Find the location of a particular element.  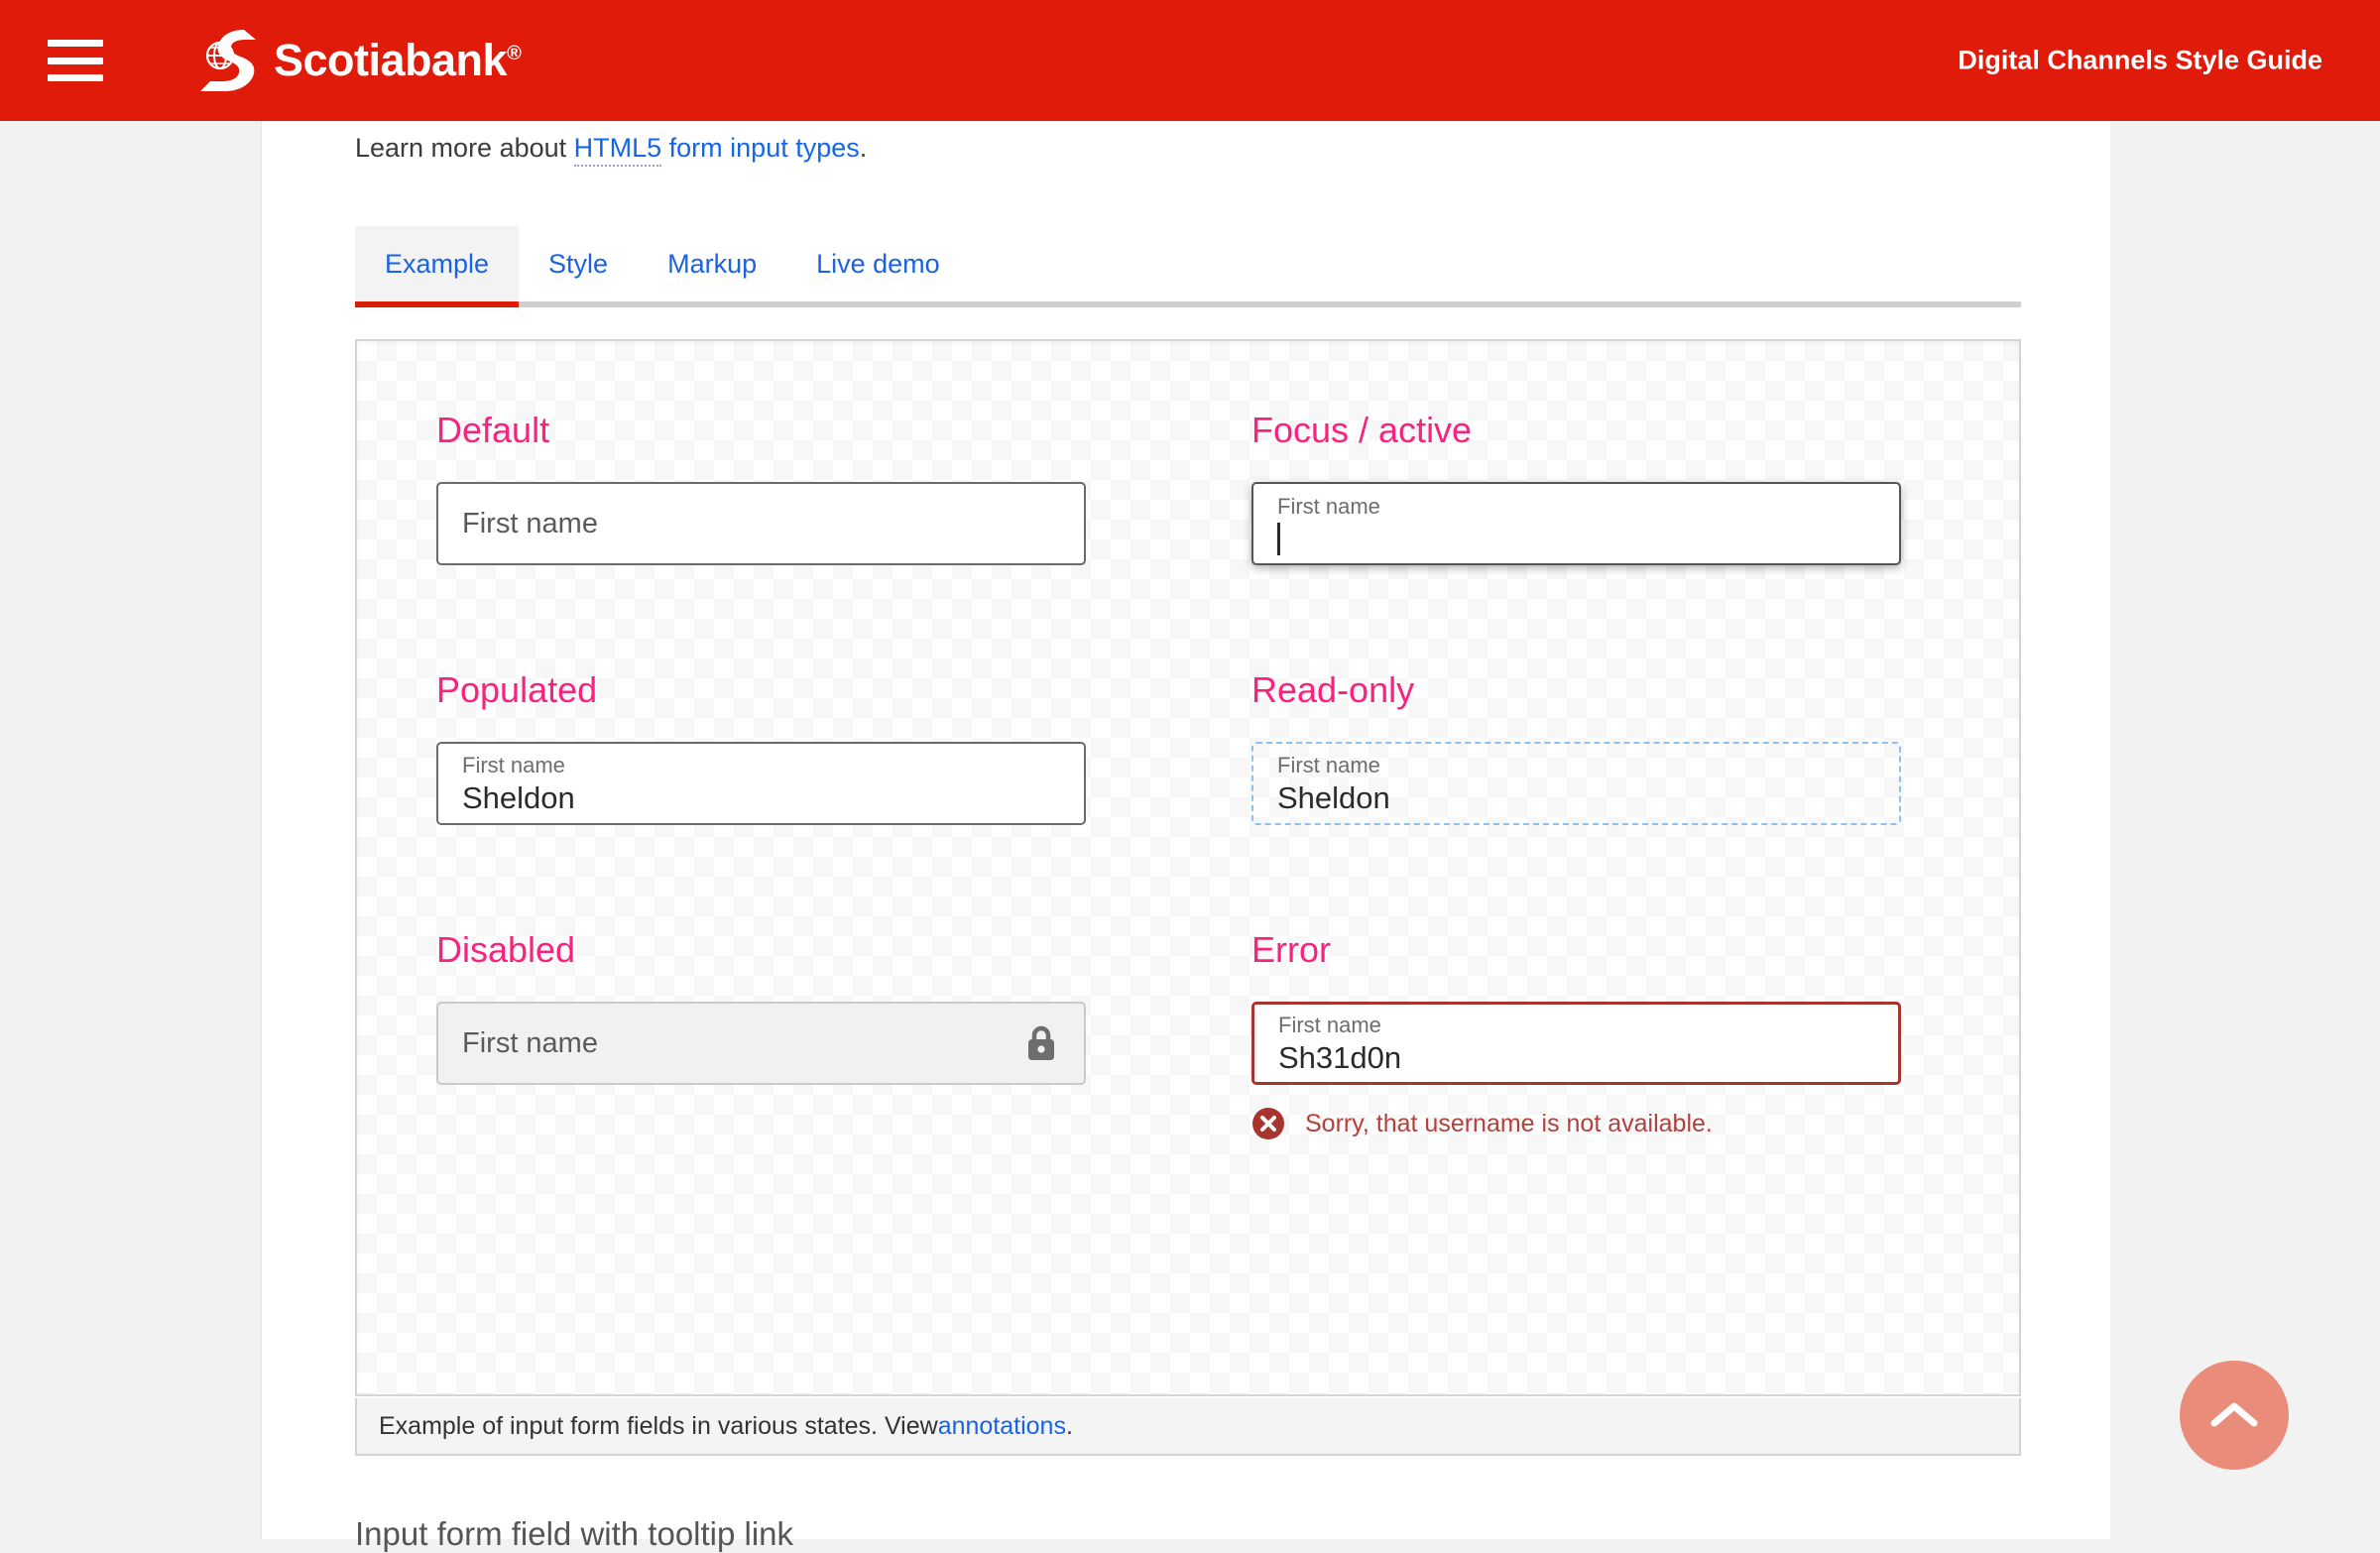

tab-example: Example is located at coordinates (437, 263).